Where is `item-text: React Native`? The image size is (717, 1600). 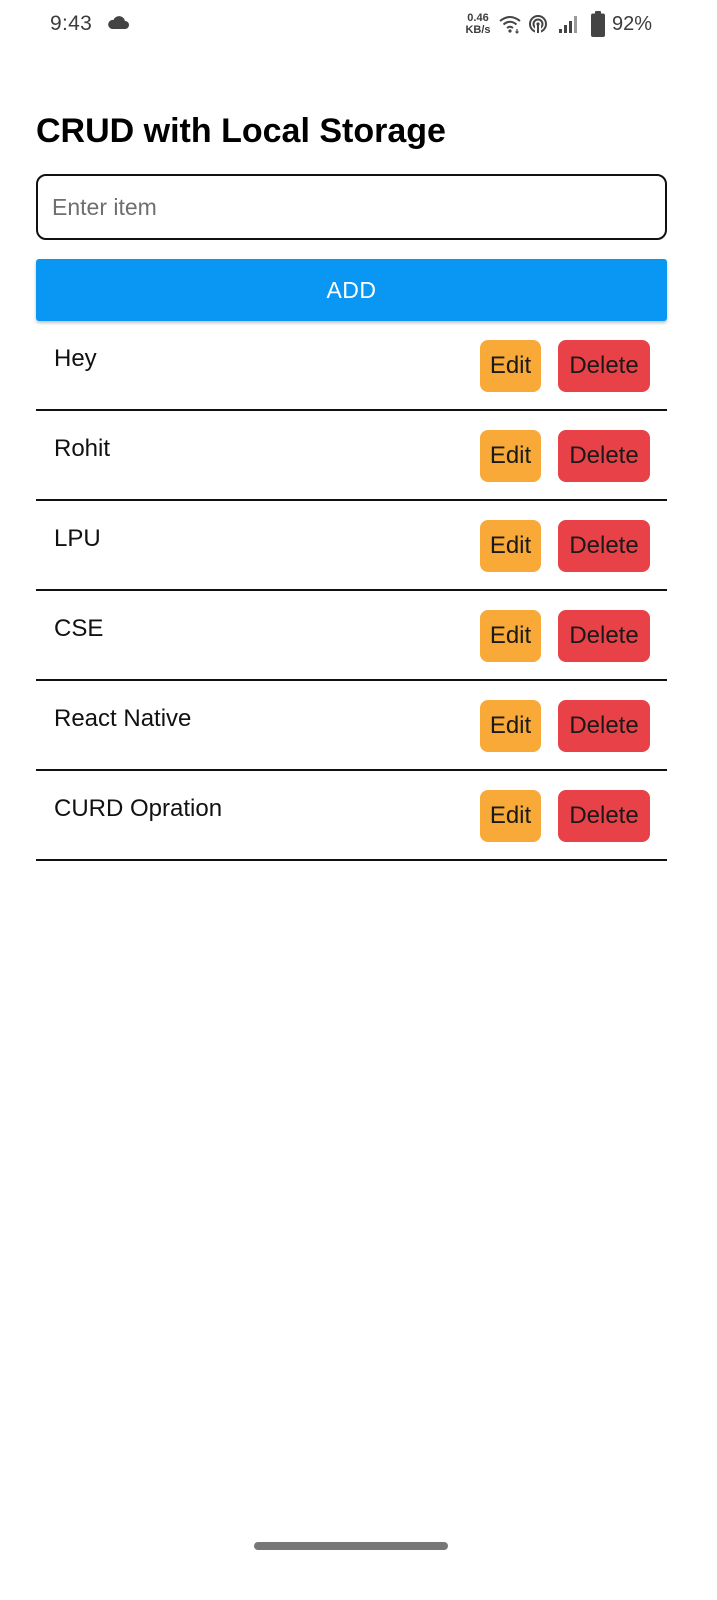
item-text: React Native is located at coordinates (123, 718).